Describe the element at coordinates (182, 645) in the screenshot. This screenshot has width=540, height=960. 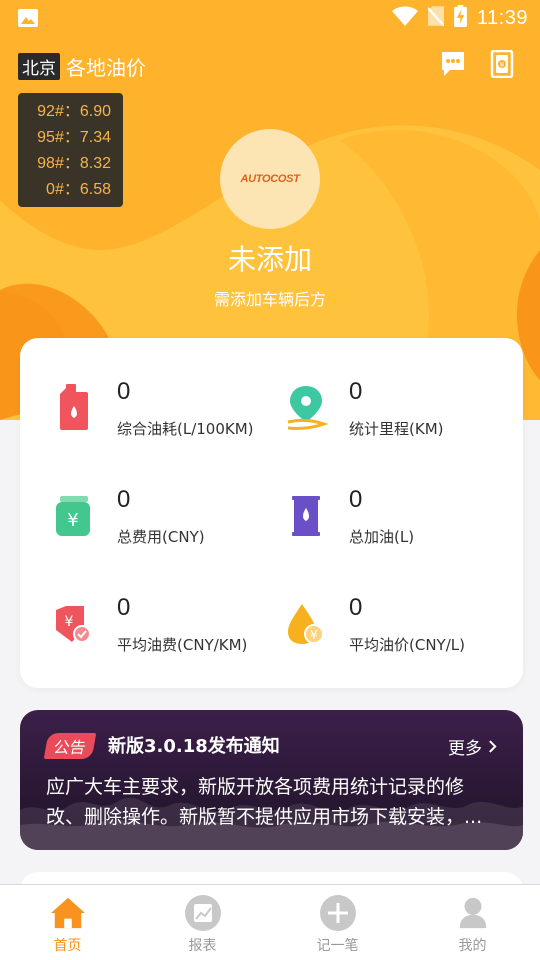
I see `stat-label: 平均油费(CNY/KM)` at that location.